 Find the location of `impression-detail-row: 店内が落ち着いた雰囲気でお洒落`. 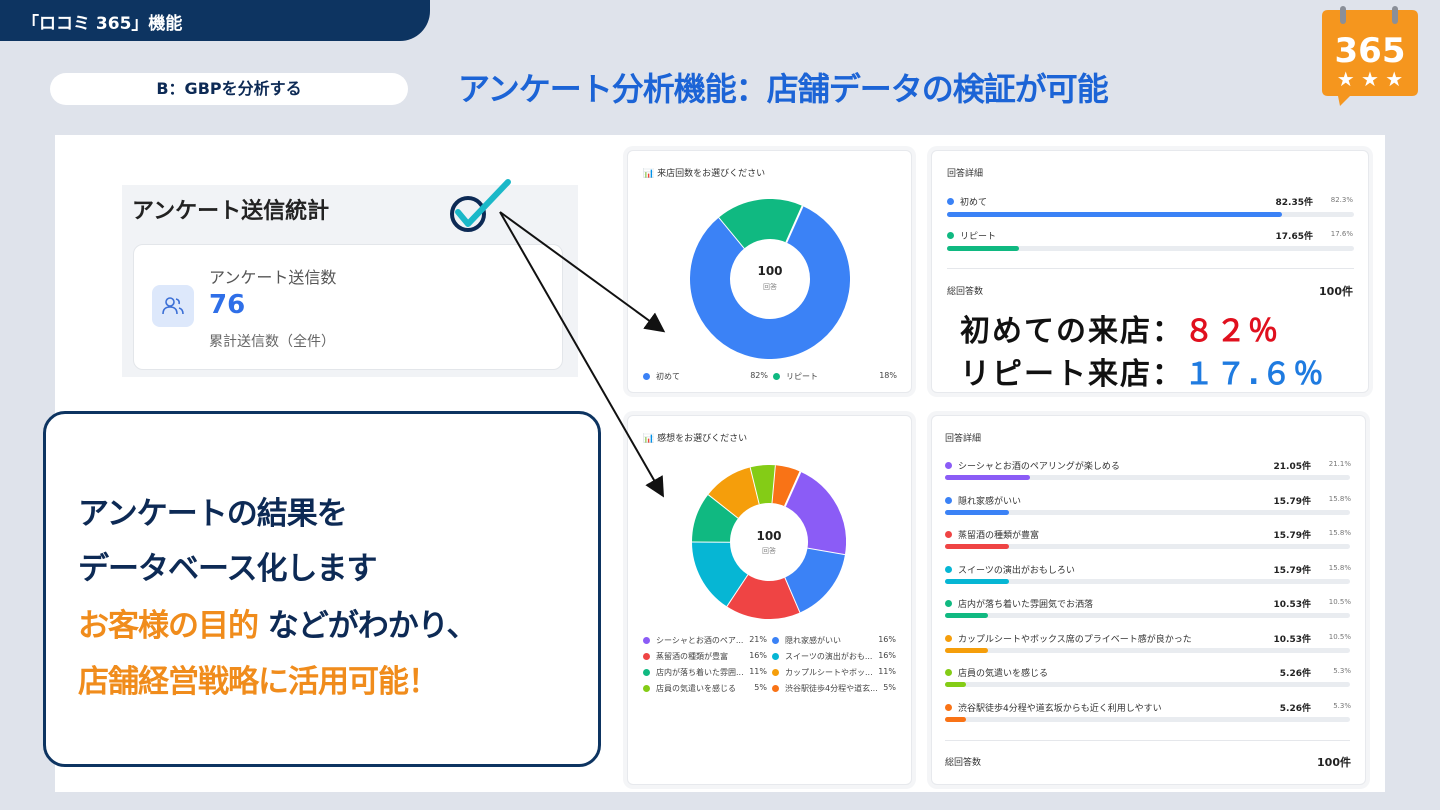

impression-detail-row: 店内が落ち着いた雰囲気でお洒落 is located at coordinates (1019, 603).